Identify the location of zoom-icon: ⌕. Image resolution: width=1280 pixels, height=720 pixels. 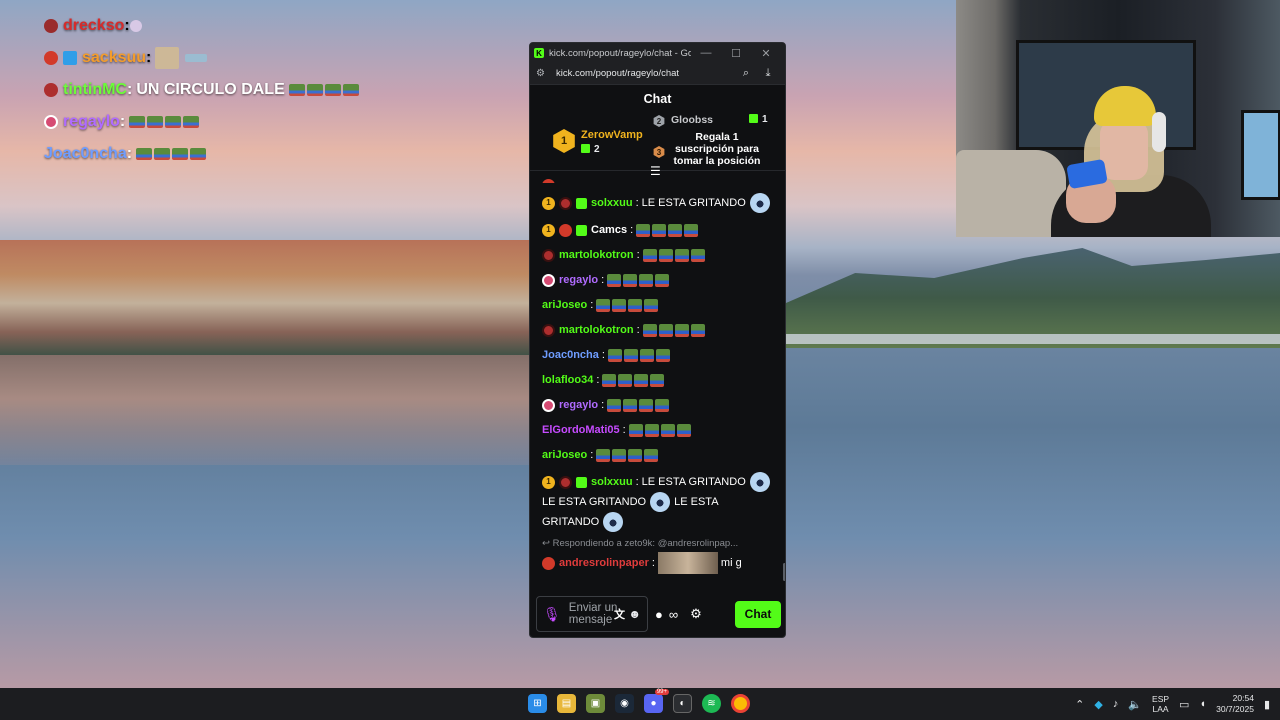
(746, 73).